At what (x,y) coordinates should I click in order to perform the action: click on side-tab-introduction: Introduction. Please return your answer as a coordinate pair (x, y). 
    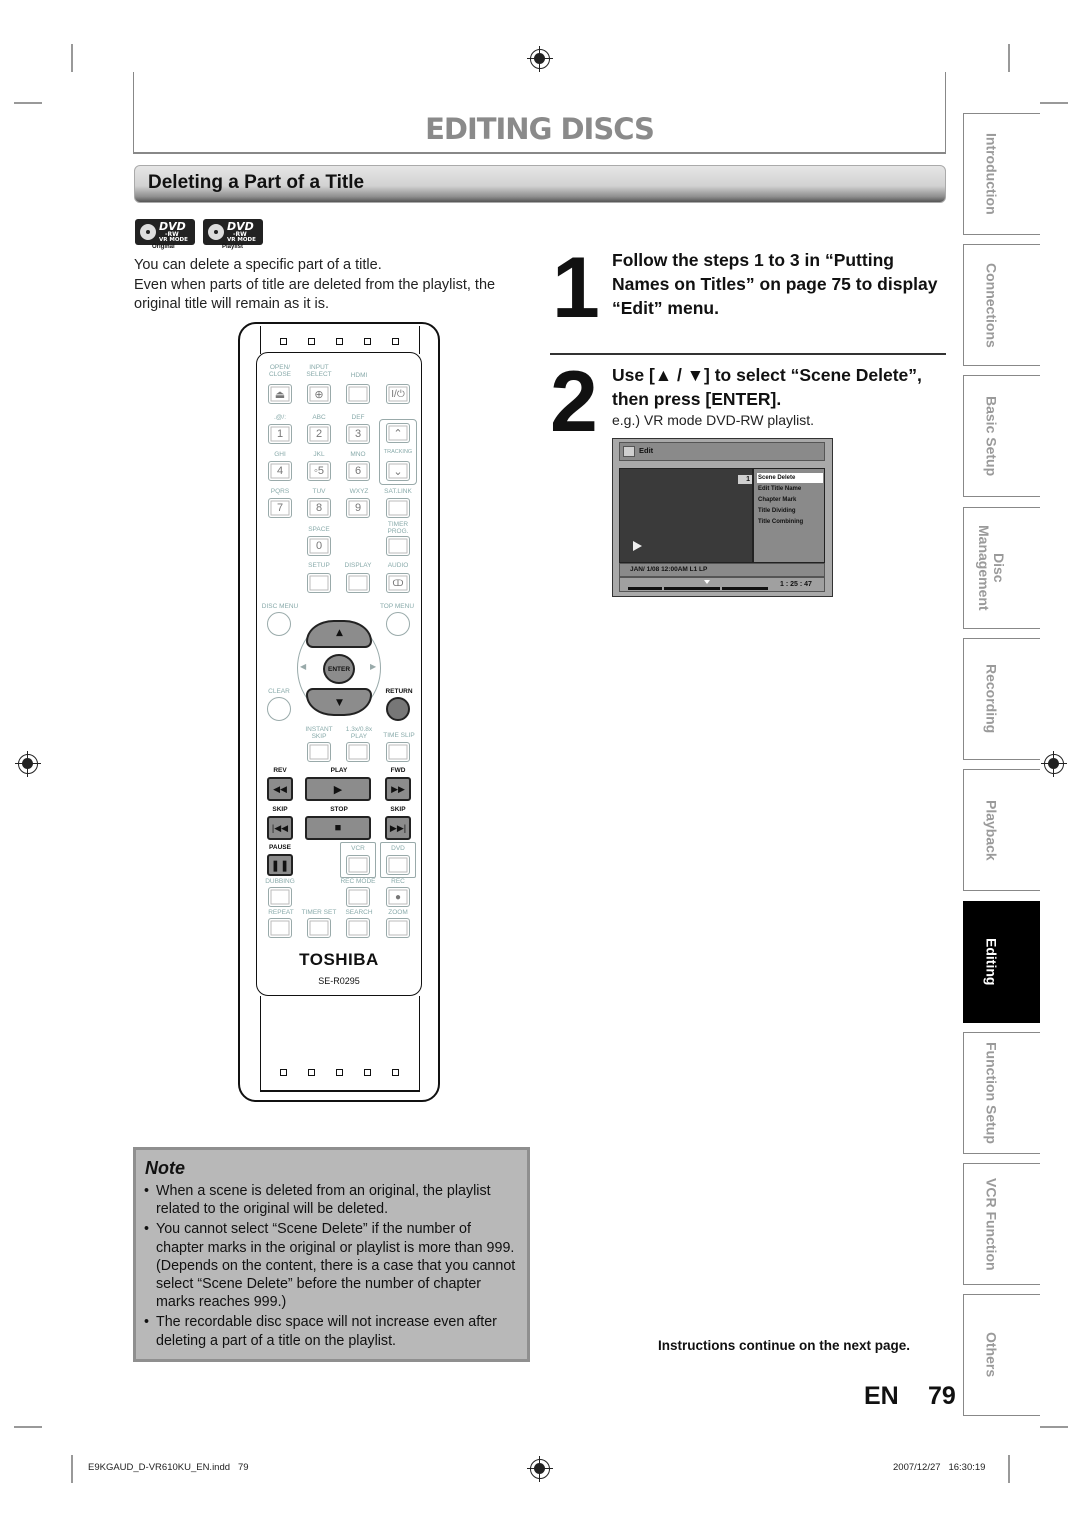
    Looking at the image, I should click on (1001, 174).